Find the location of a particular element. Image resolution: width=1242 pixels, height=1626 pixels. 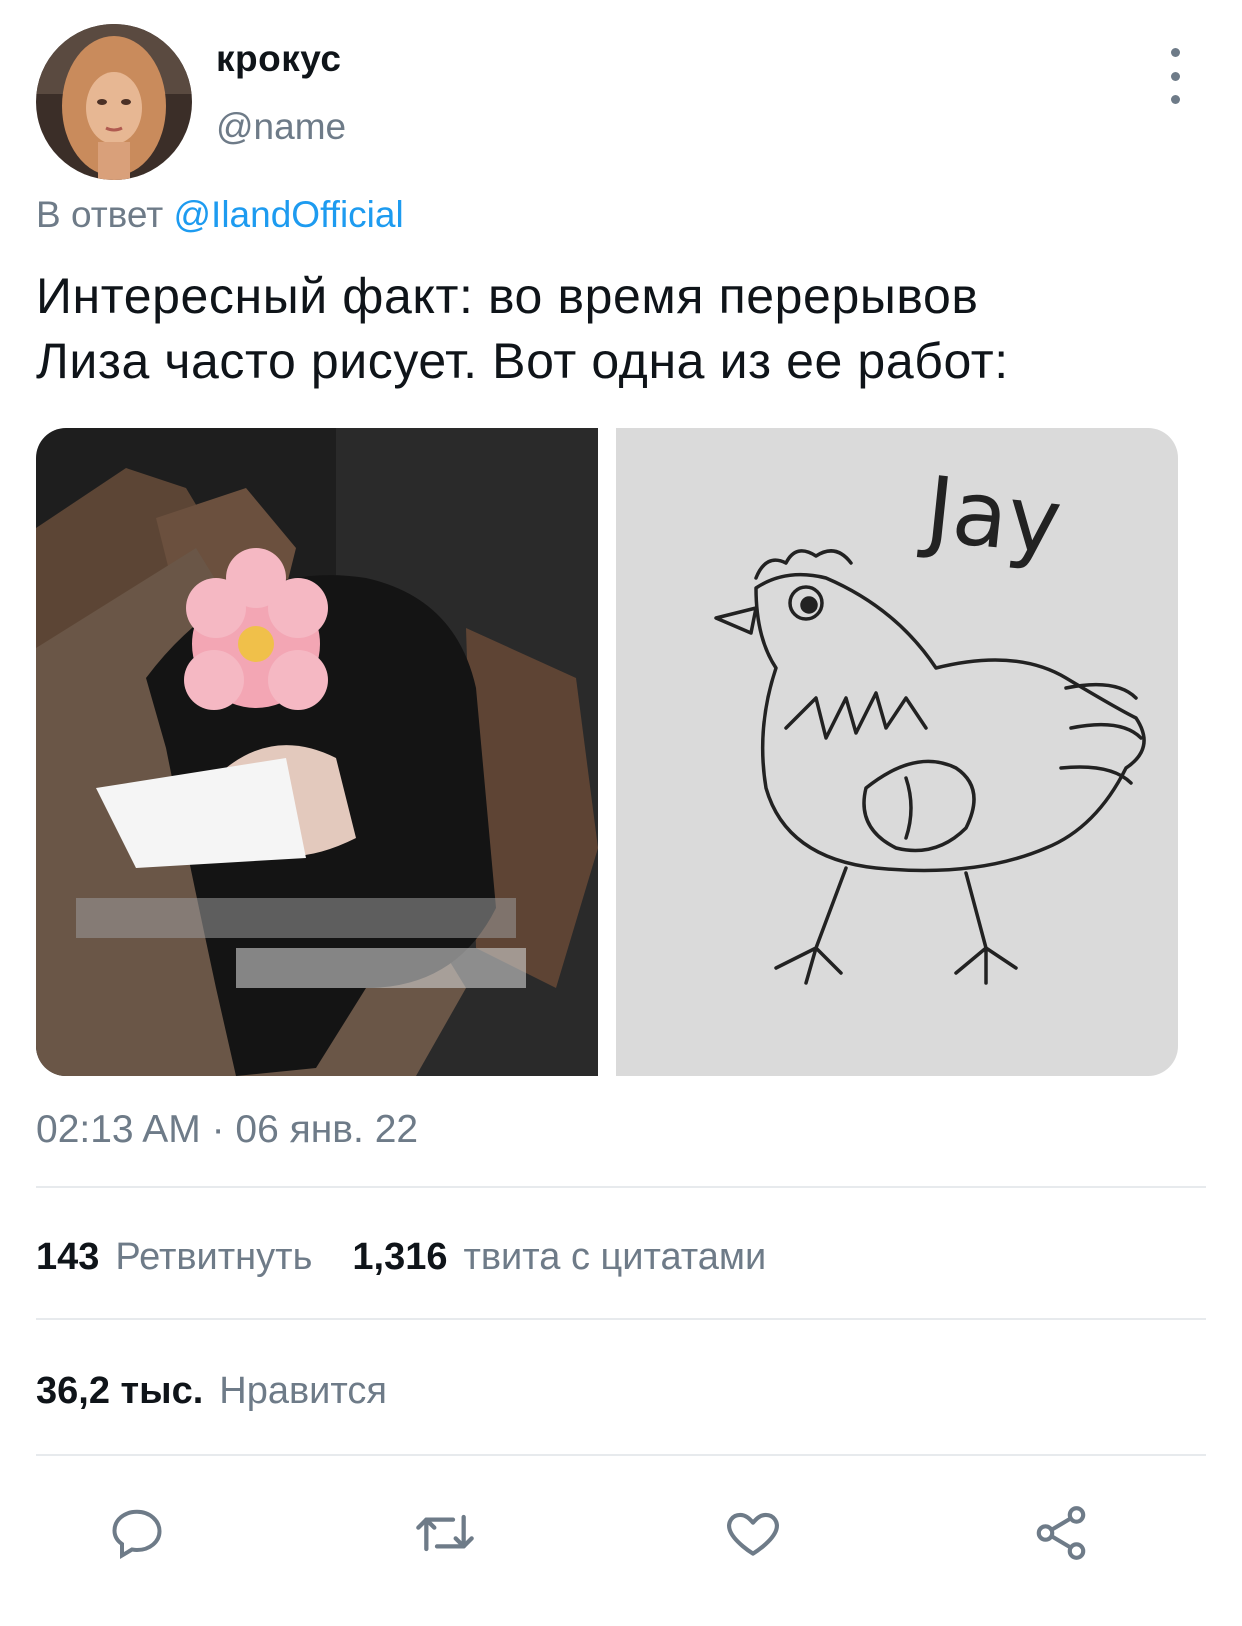

share-button is located at coordinates (1061, 1533).